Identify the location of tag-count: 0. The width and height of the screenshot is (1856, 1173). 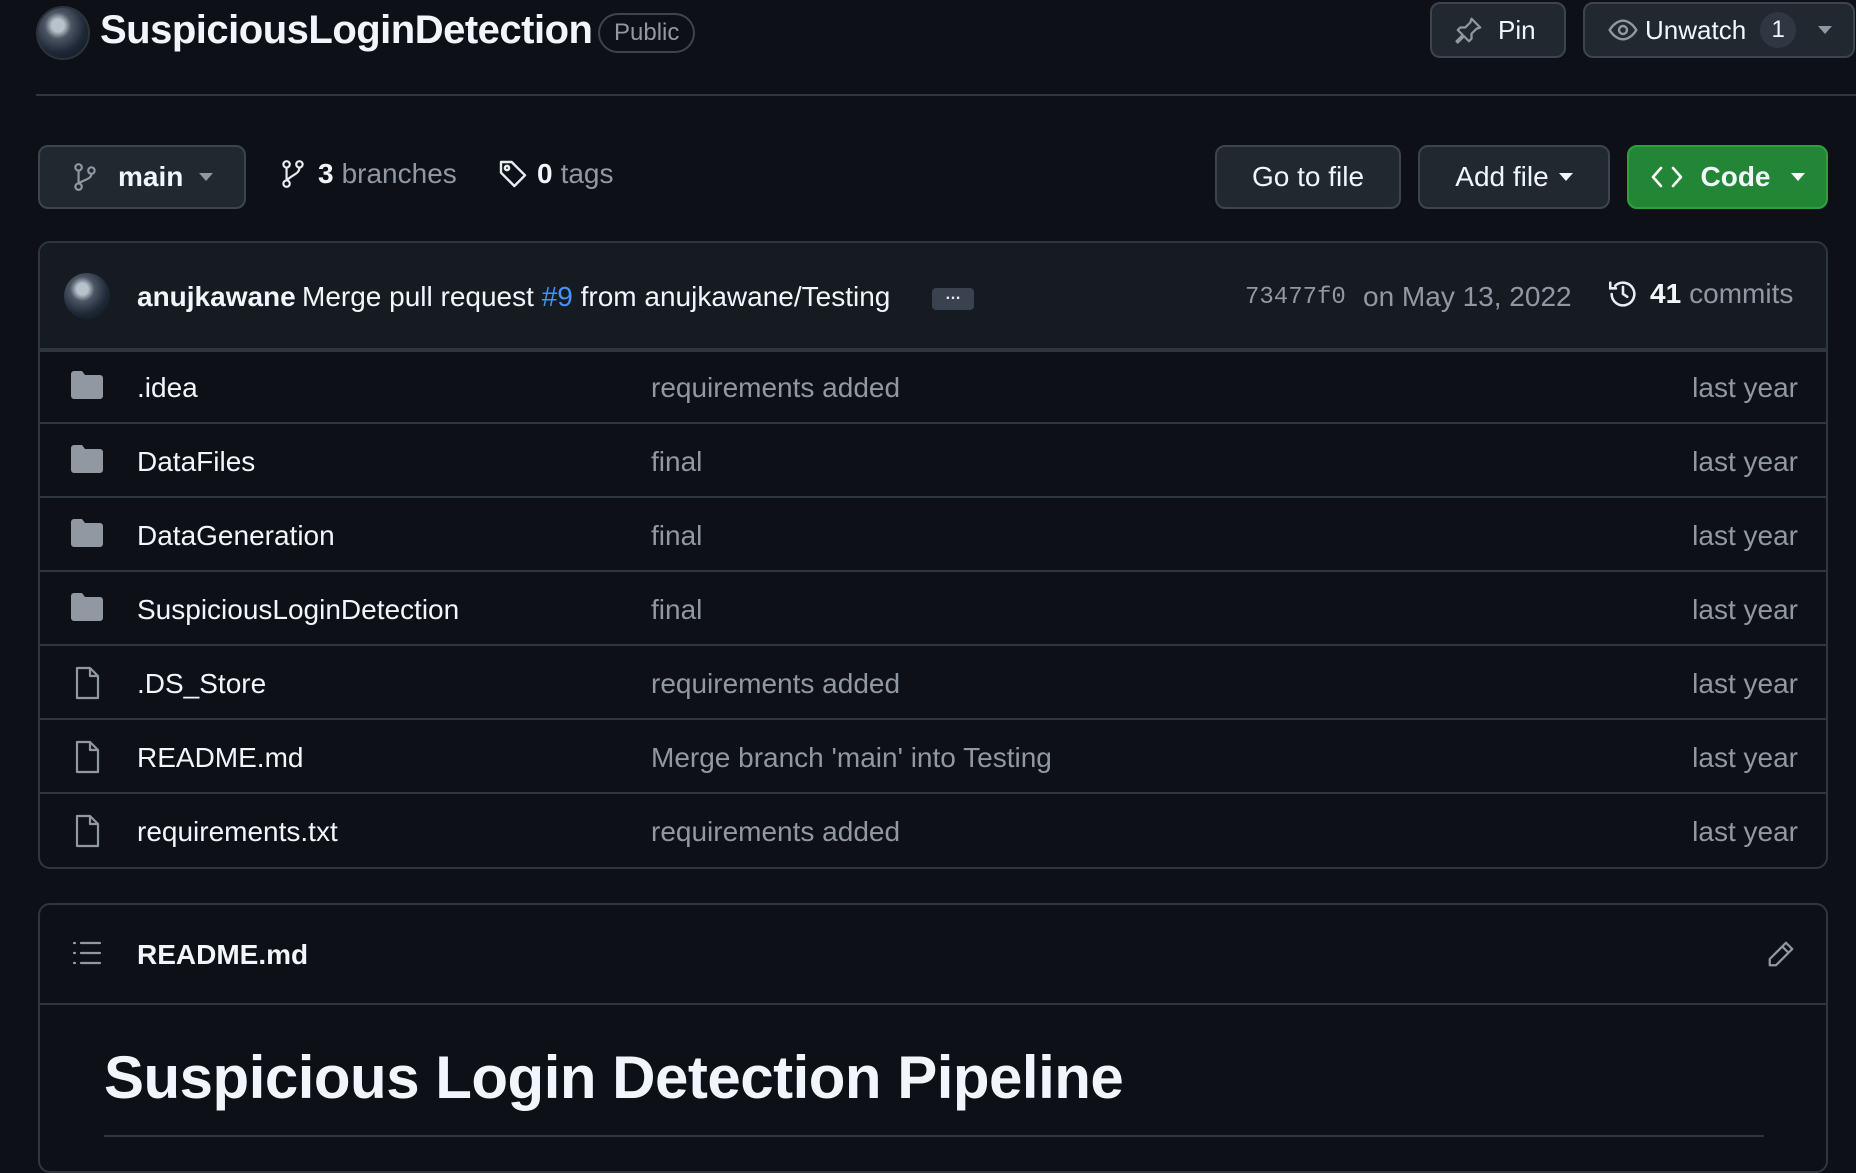
(545, 173).